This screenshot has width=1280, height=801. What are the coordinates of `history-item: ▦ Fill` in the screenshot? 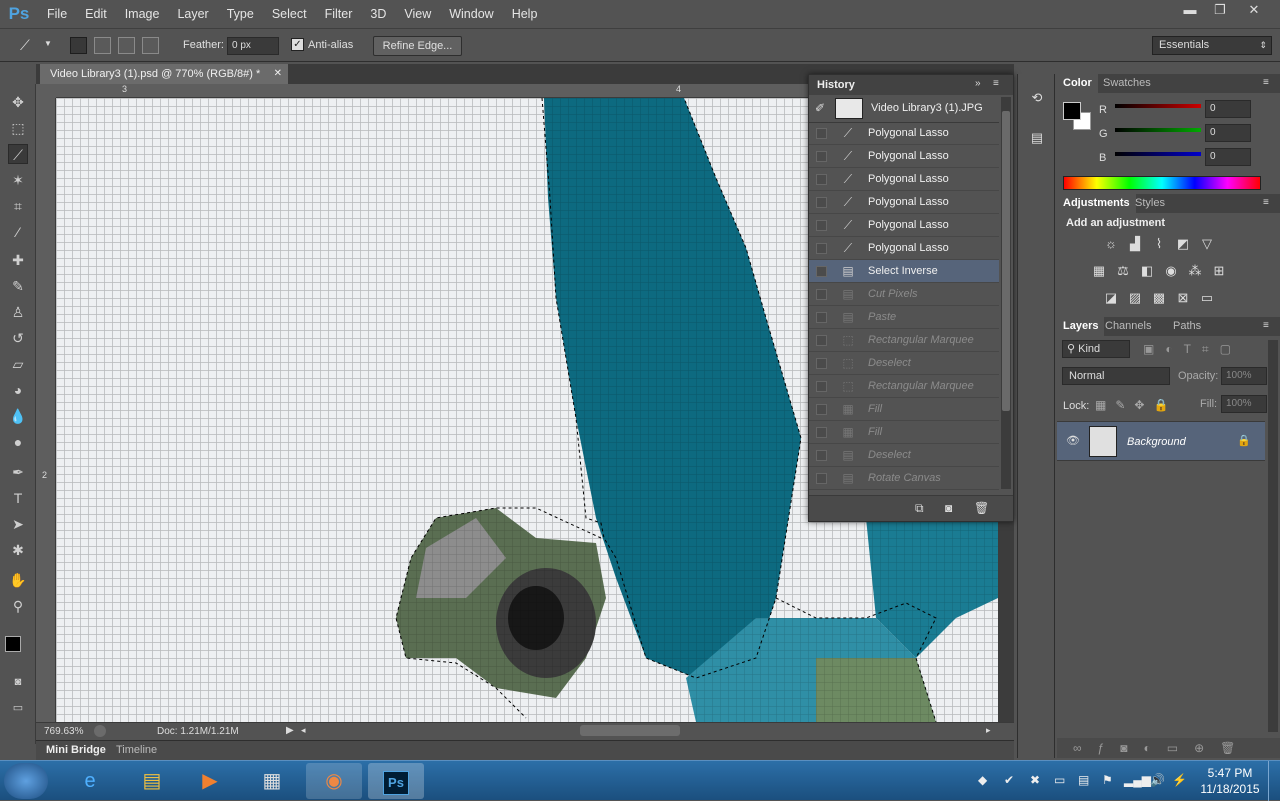 It's located at (904, 409).